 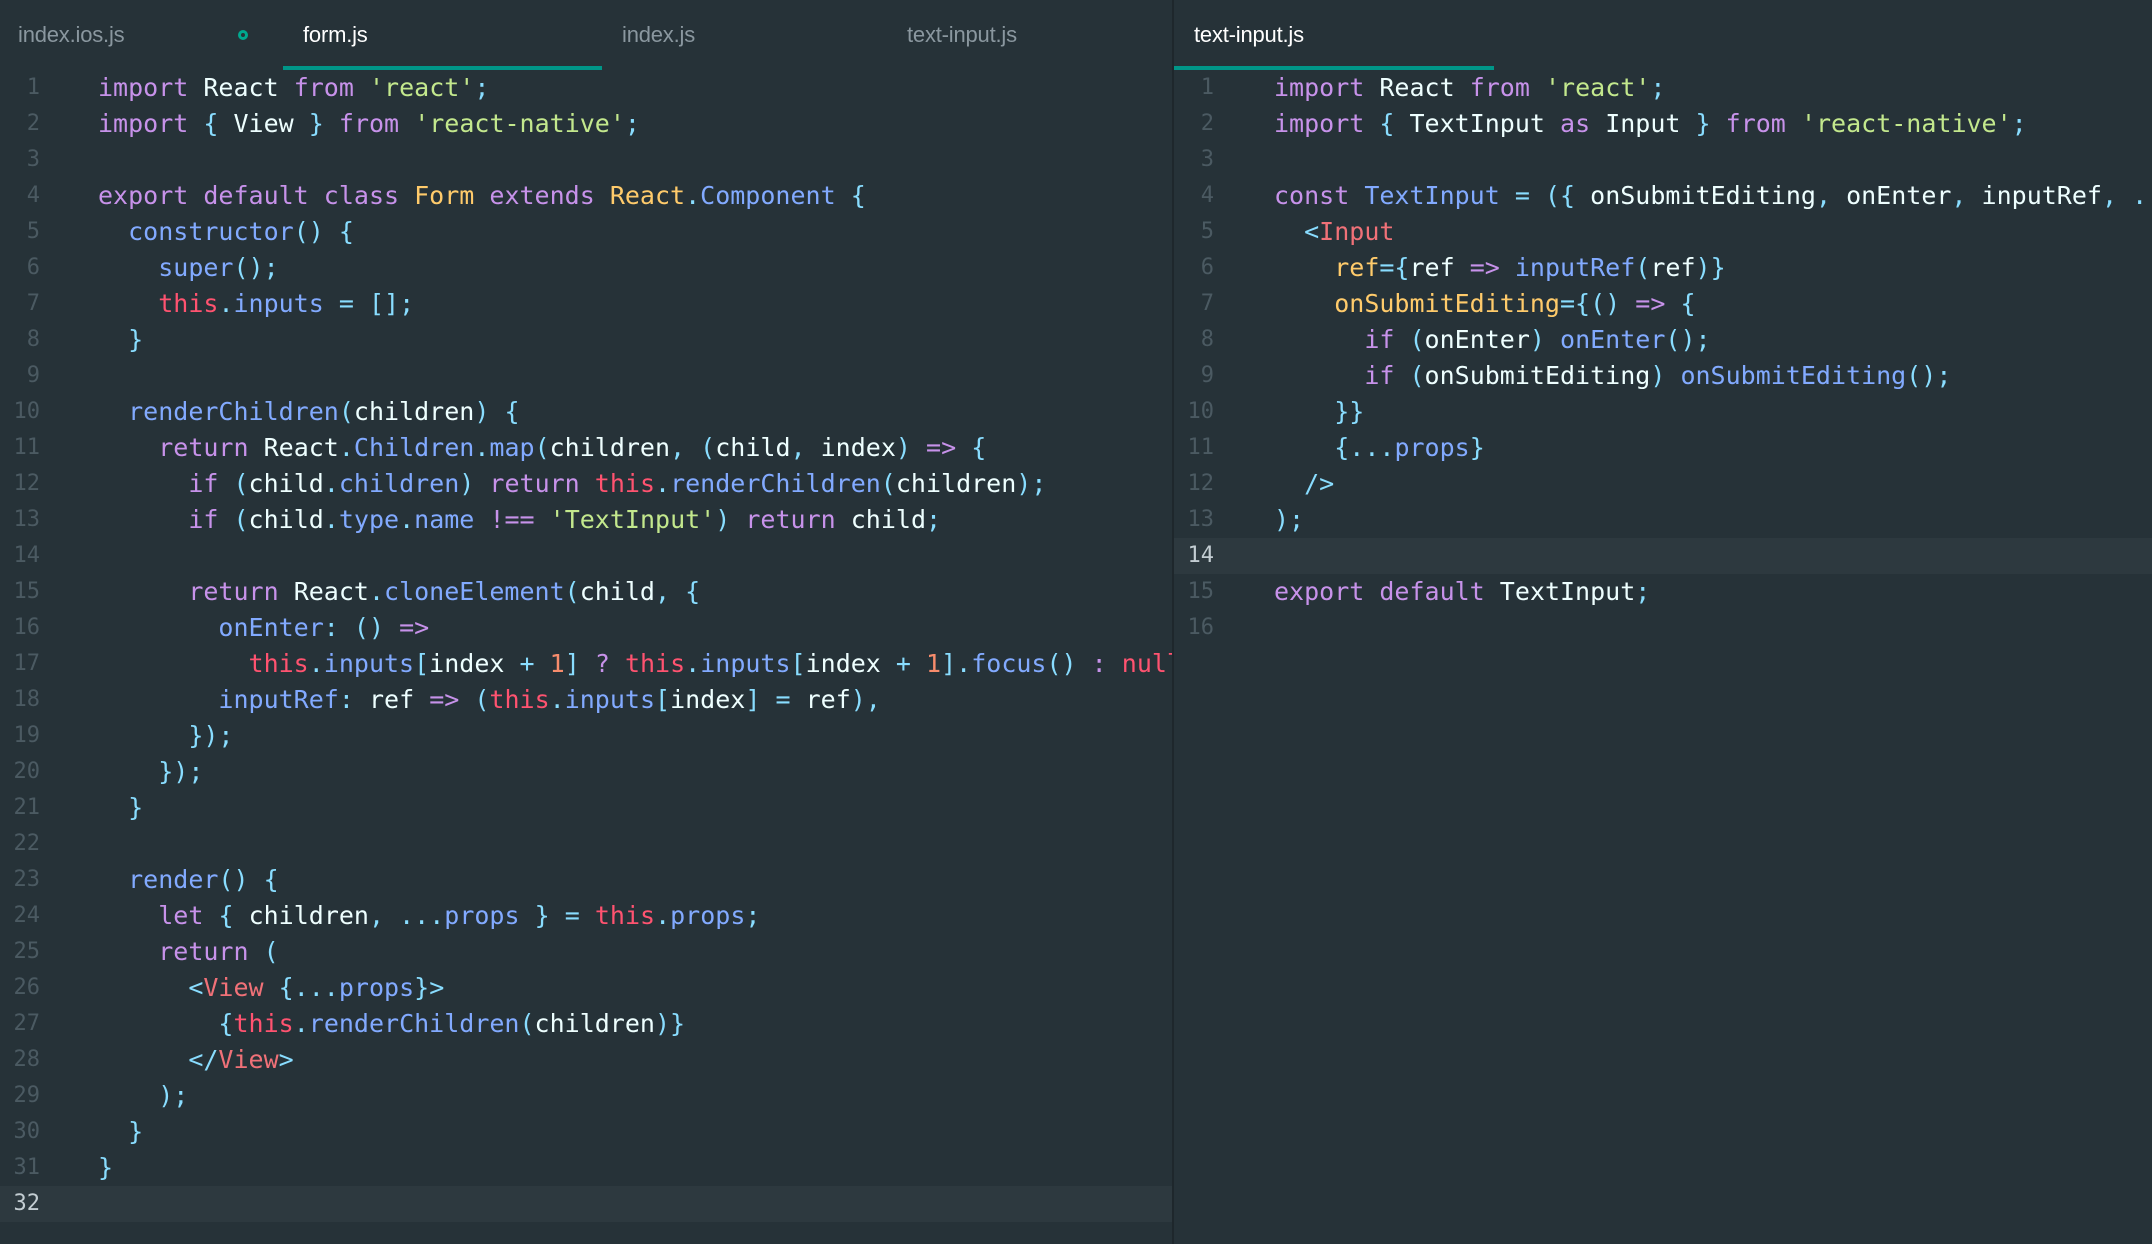 I want to click on right-tab-bar: text-input.js, so click(x=1663, y=35).